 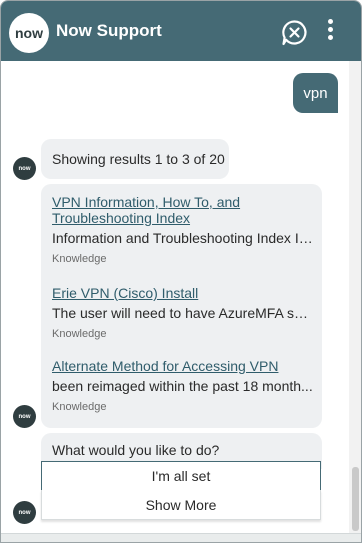 I want to click on more-vertical-icon, so click(x=330, y=21).